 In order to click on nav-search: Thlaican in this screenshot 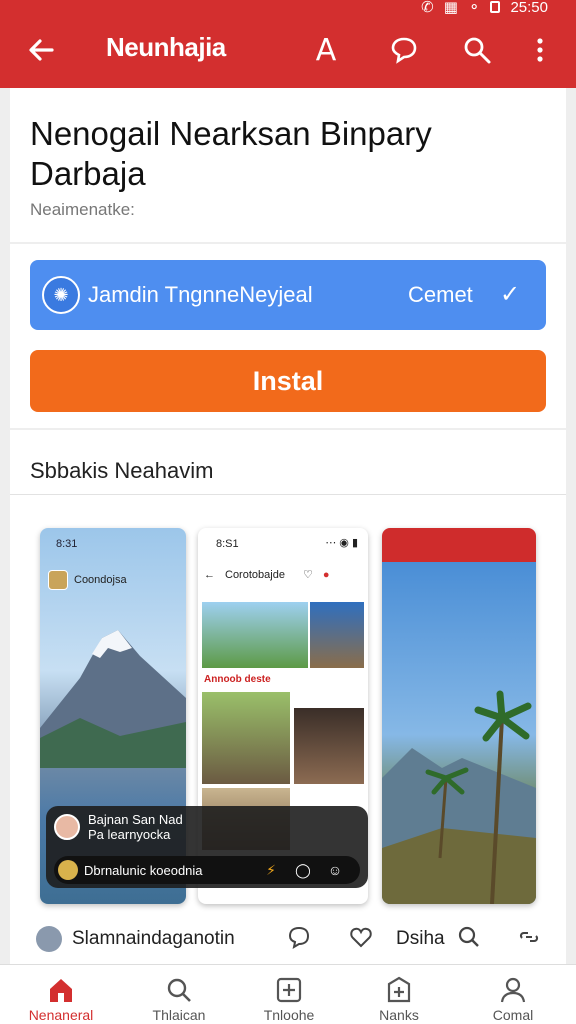, I will do `click(179, 997)`.